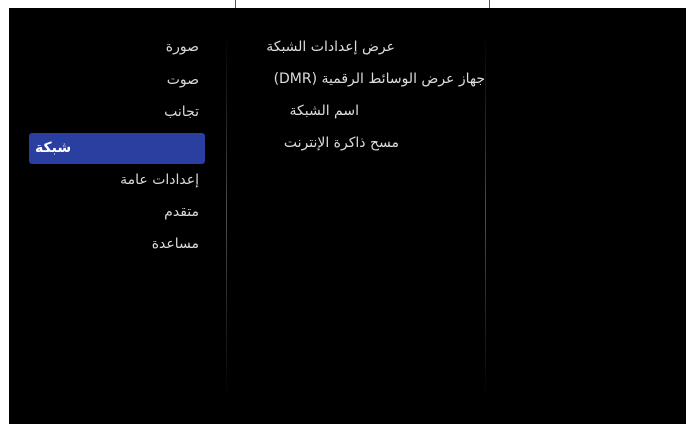 The width and height of the screenshot is (694, 425). What do you see at coordinates (117, 47) in the screenshot?
I see `main-menu-item-picture: صورة` at bounding box center [117, 47].